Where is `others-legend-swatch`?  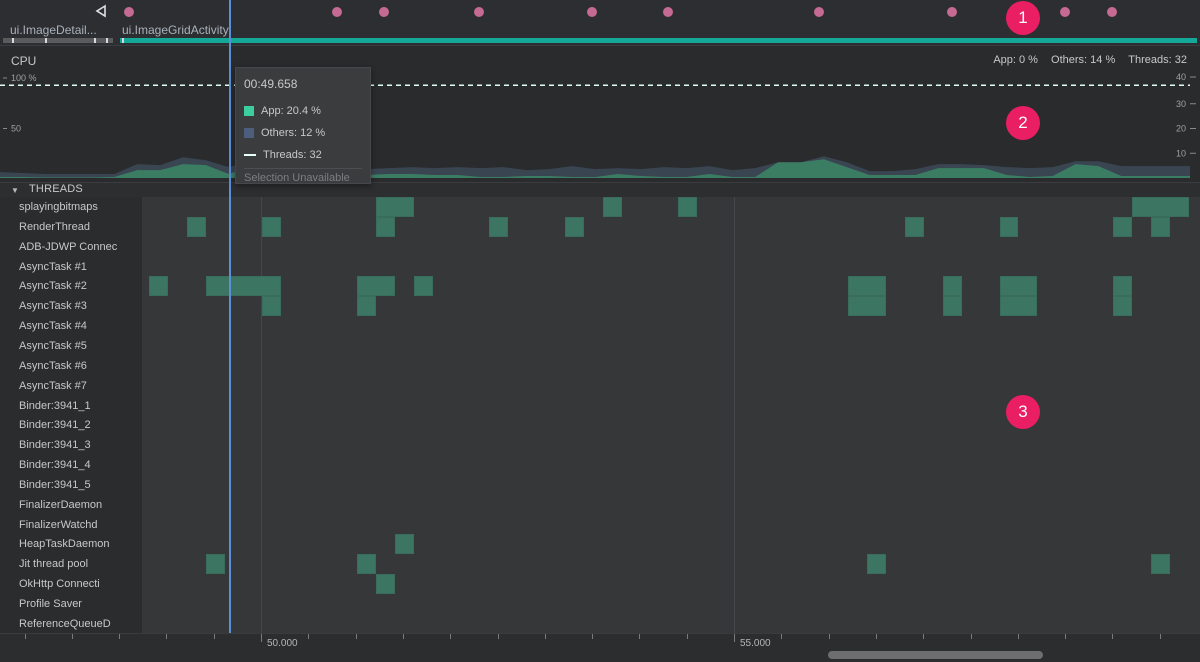 others-legend-swatch is located at coordinates (249, 133).